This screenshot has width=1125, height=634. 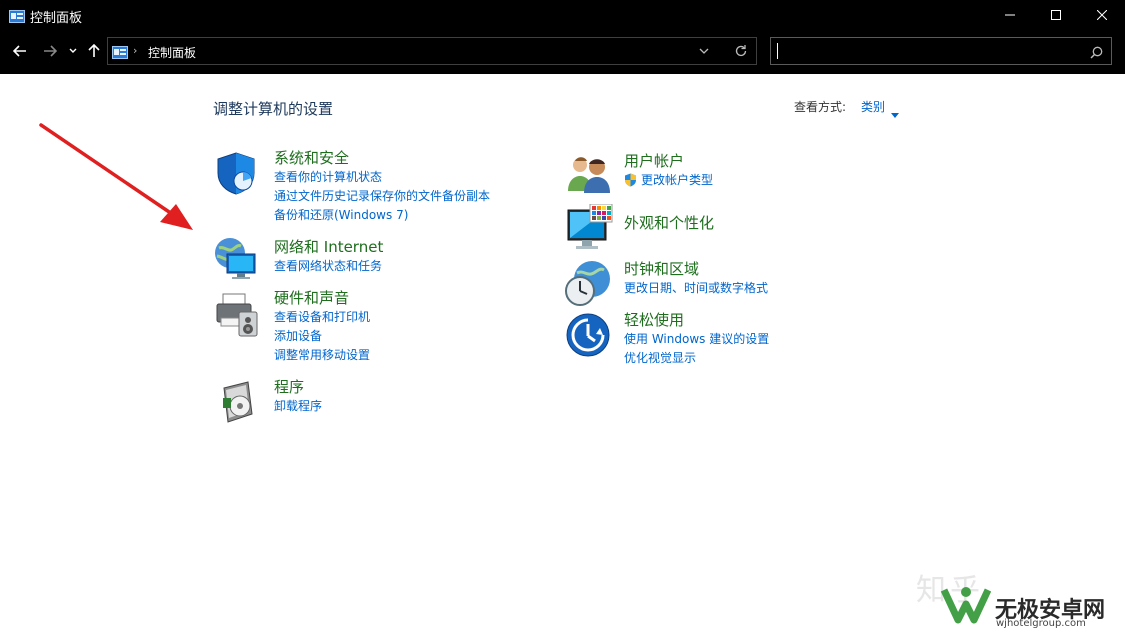 I want to click on category-title: 外观和个性化, so click(x=669, y=223).